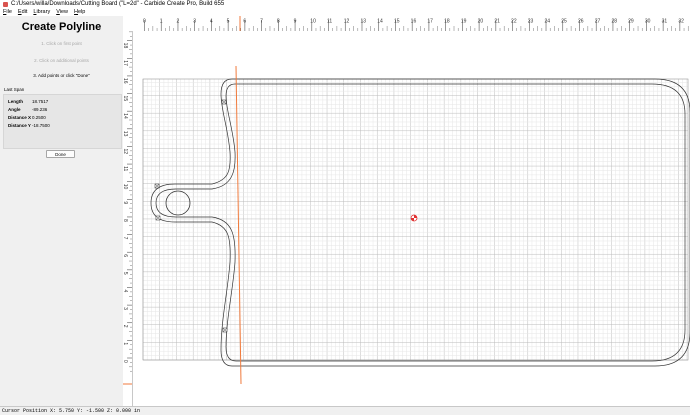  What do you see at coordinates (531, 22) in the screenshot?
I see `ruler-number: 23` at bounding box center [531, 22].